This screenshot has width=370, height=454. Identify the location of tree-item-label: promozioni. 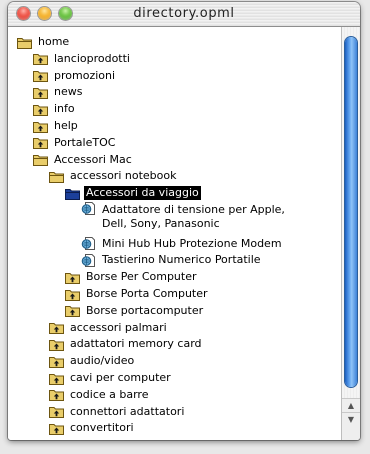
(85, 75).